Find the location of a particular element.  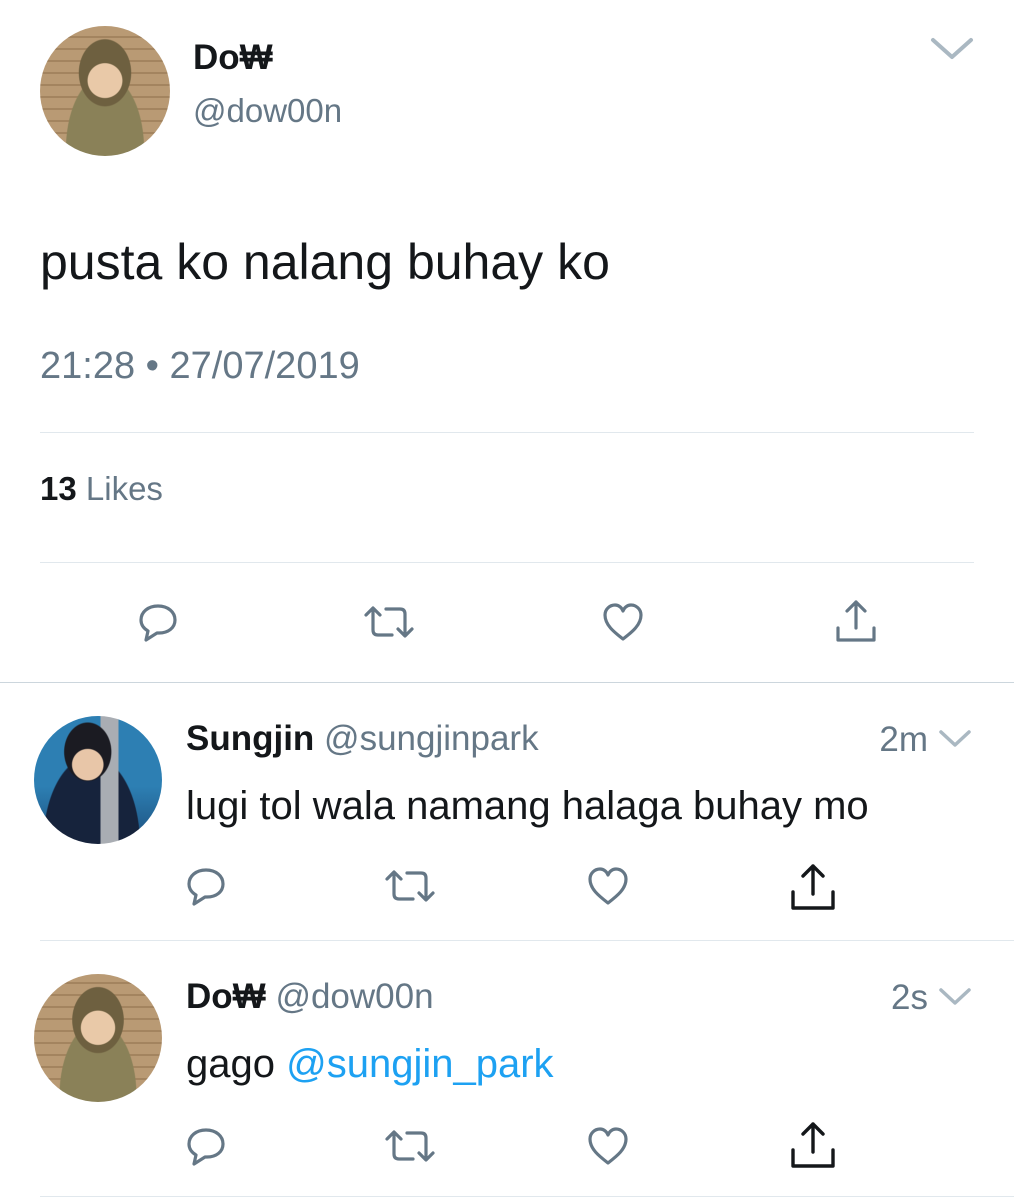

reply-header: Do₩ @dow00n is located at coordinates (310, 997).